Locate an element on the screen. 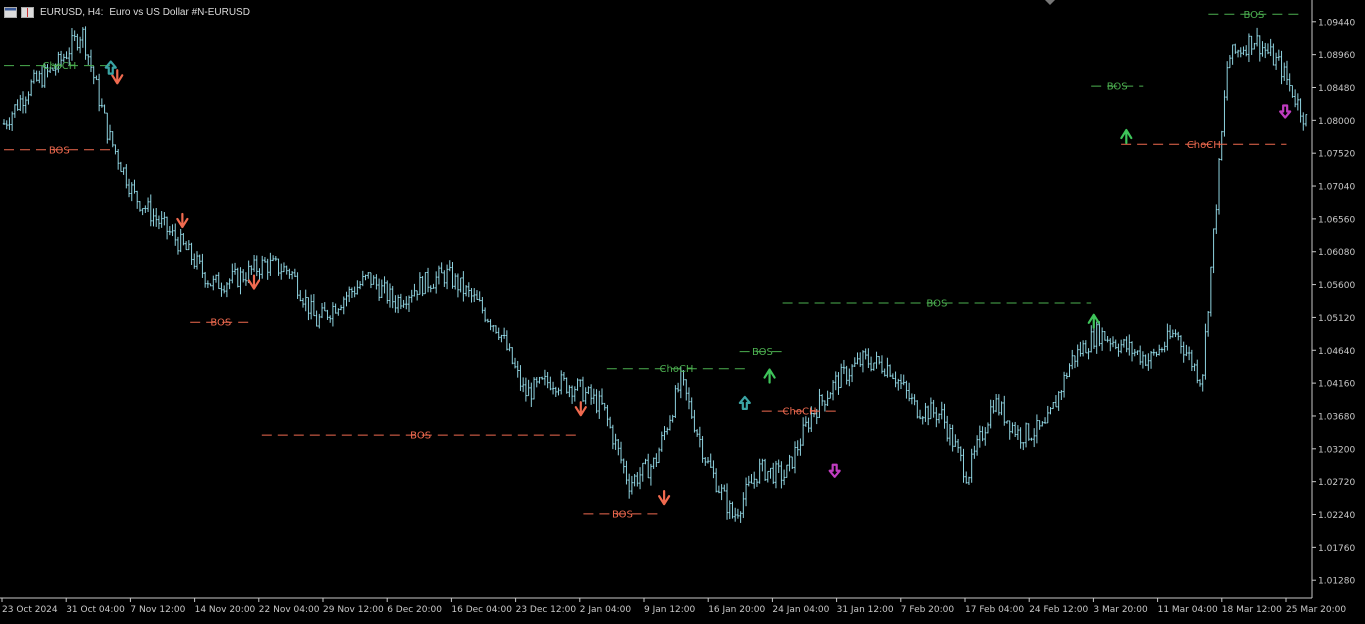 The height and width of the screenshot is (624, 1365). chart-shift-marker is located at coordinates (1050, 2).